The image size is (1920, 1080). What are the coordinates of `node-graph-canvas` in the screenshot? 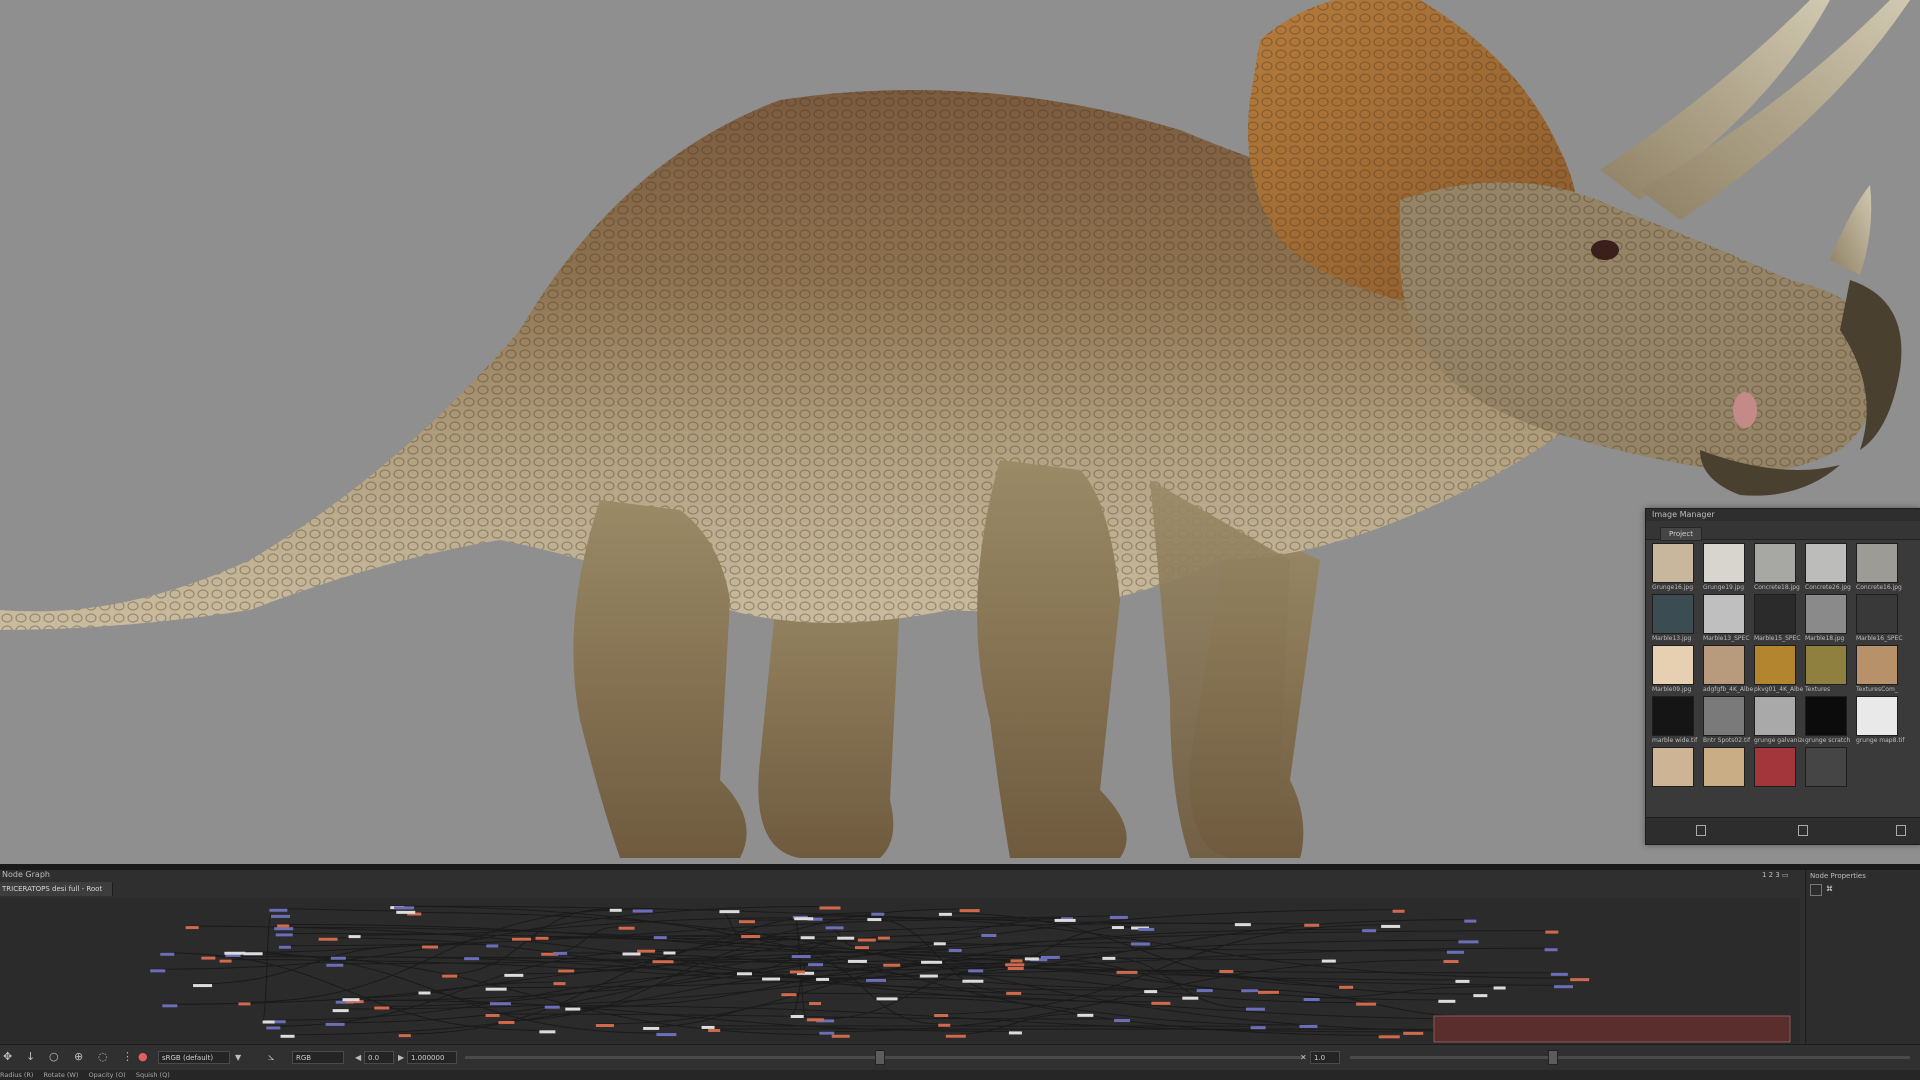 It's located at (900, 971).